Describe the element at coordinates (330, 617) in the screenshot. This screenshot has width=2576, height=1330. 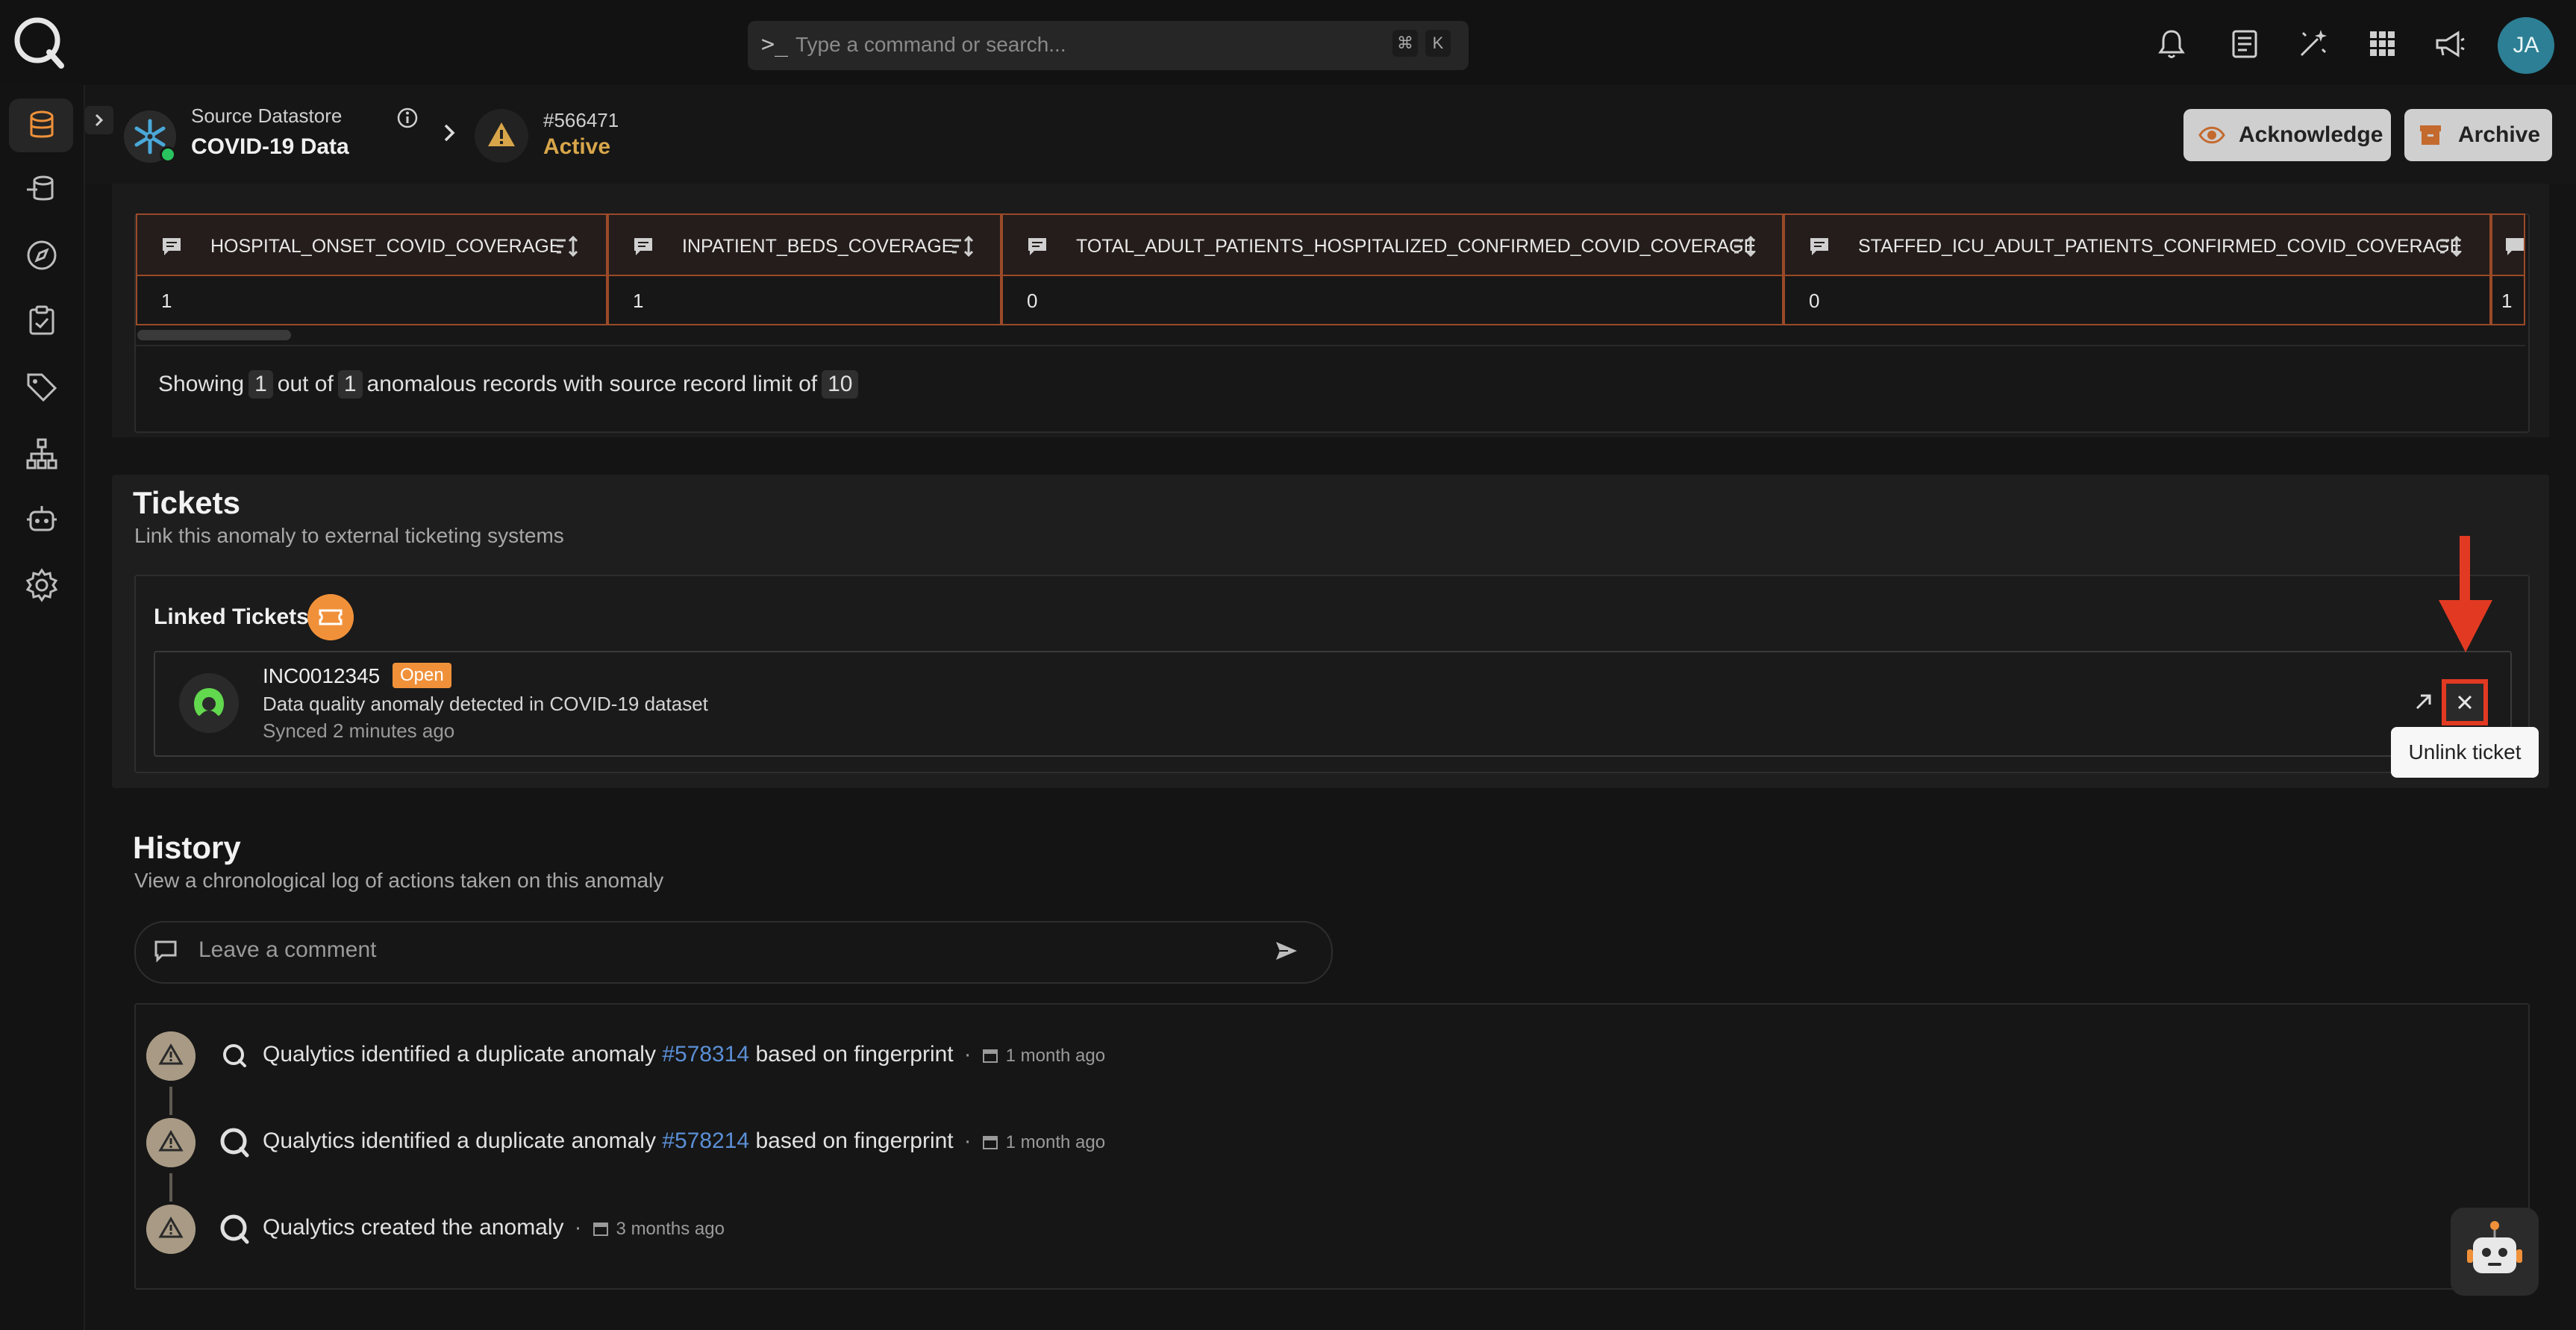
I see `ticket-icon` at that location.